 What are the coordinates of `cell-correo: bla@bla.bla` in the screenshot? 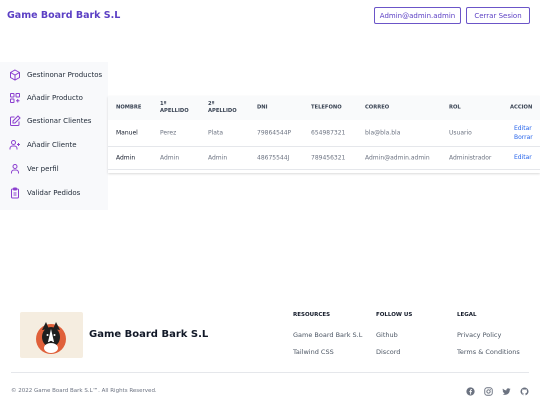 It's located at (383, 133).